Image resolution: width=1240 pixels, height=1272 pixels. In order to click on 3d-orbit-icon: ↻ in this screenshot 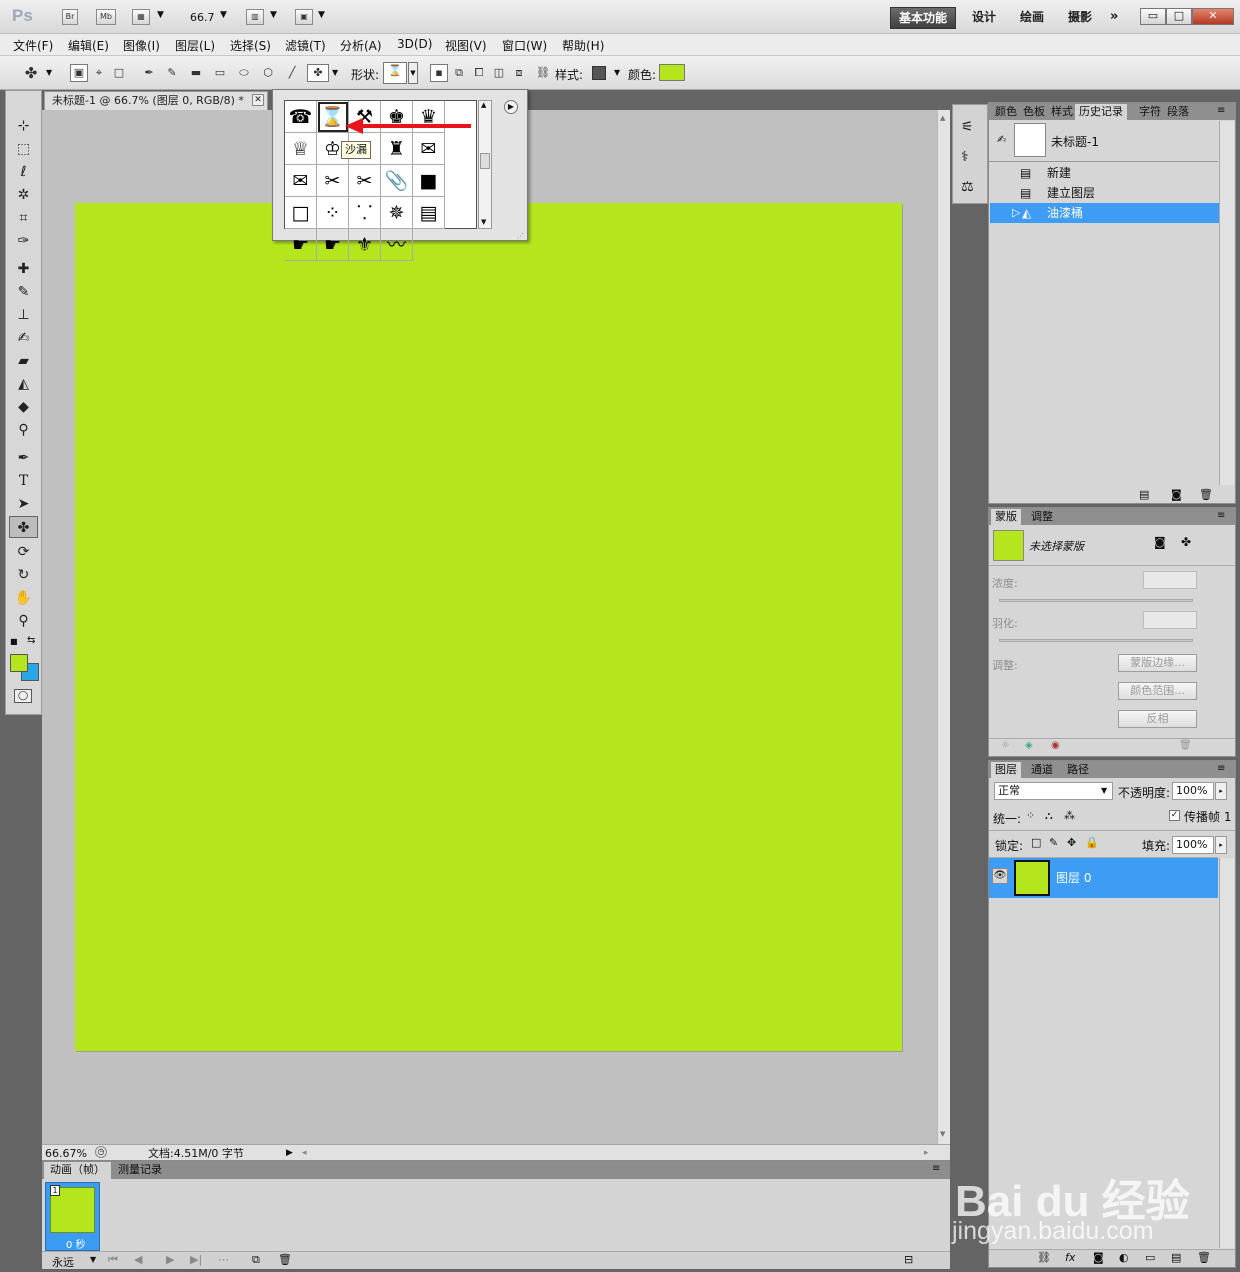, I will do `click(23, 575)`.